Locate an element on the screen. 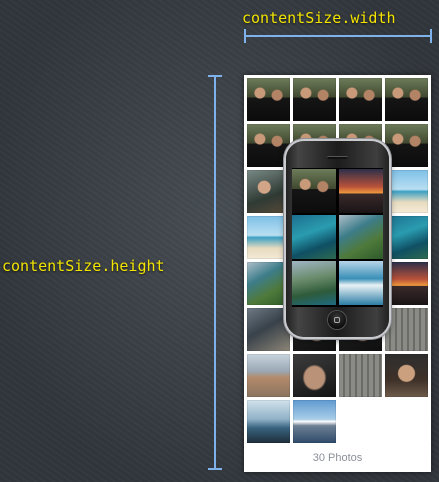 This screenshot has width=439, height=482. photo-count-label: 30 Photos is located at coordinates (337, 458).